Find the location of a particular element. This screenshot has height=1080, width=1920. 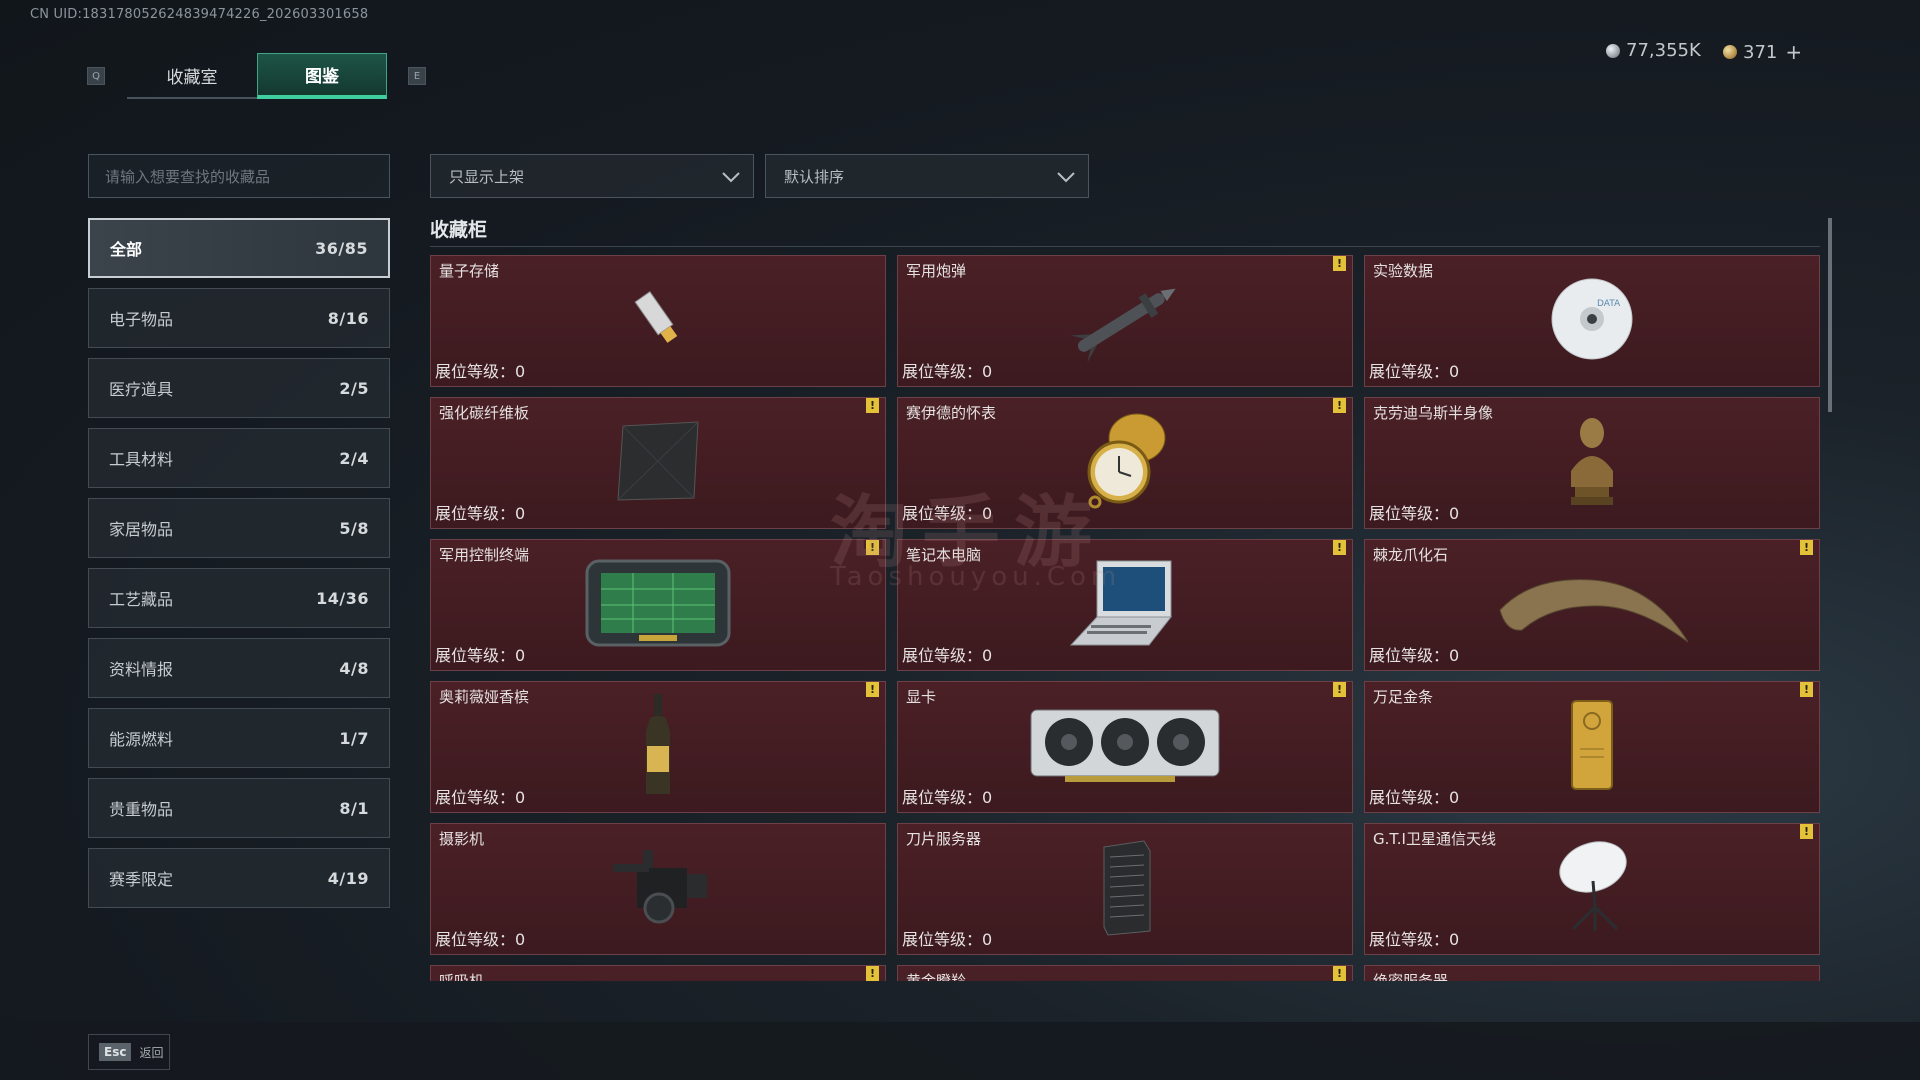

back-button: Esc 返回 is located at coordinates (129, 1052).